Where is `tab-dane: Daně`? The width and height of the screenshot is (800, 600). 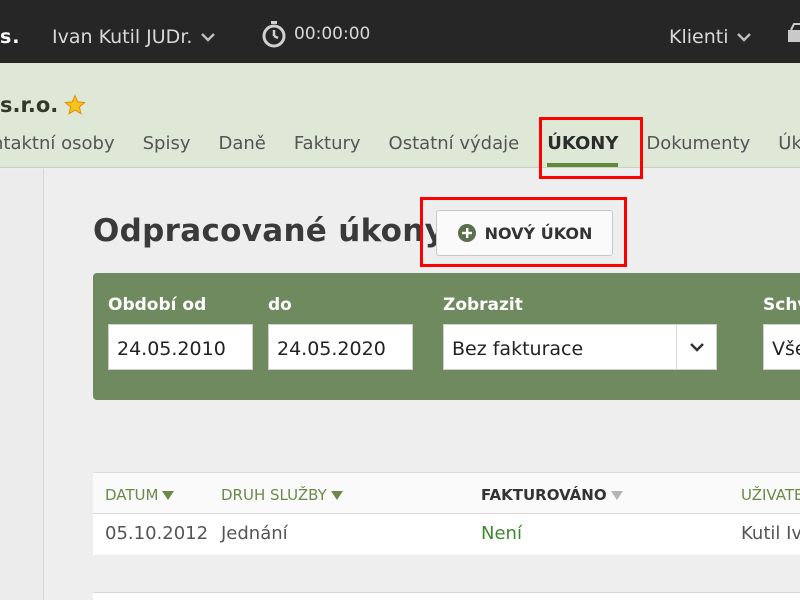 tab-dane: Daně is located at coordinates (241, 149).